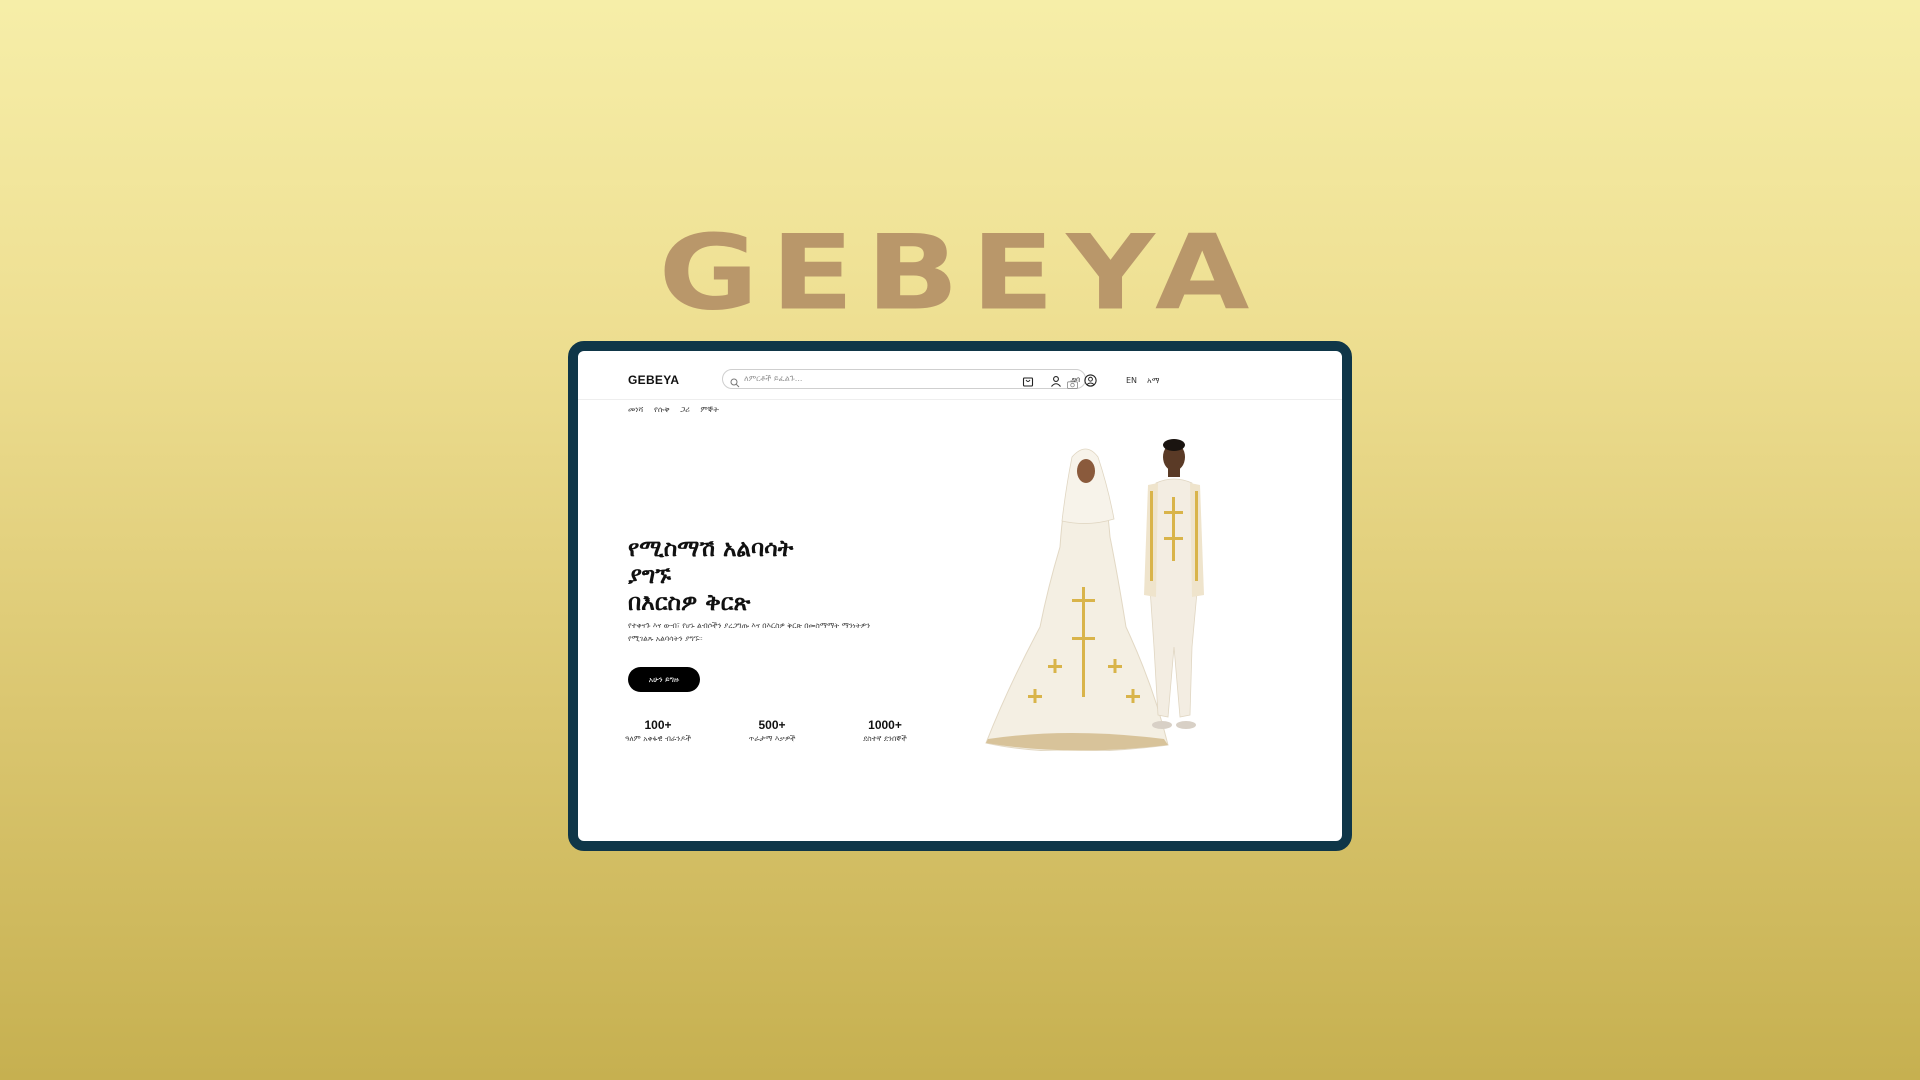  Describe the element at coordinates (685, 409) in the screenshot. I see `subnav-item-cart: ጋሪ` at that location.